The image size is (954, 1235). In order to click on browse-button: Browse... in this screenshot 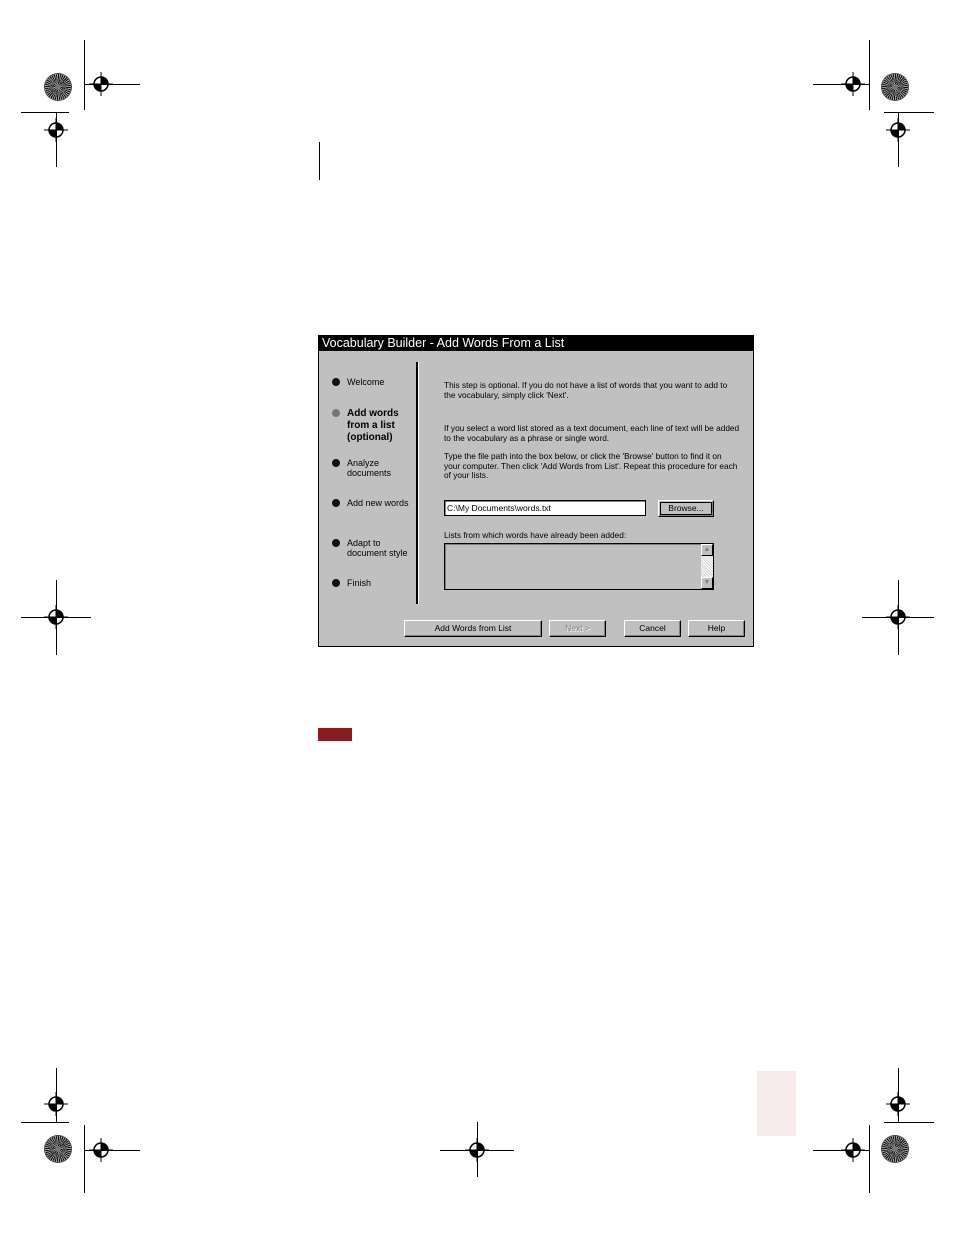, I will do `click(686, 508)`.